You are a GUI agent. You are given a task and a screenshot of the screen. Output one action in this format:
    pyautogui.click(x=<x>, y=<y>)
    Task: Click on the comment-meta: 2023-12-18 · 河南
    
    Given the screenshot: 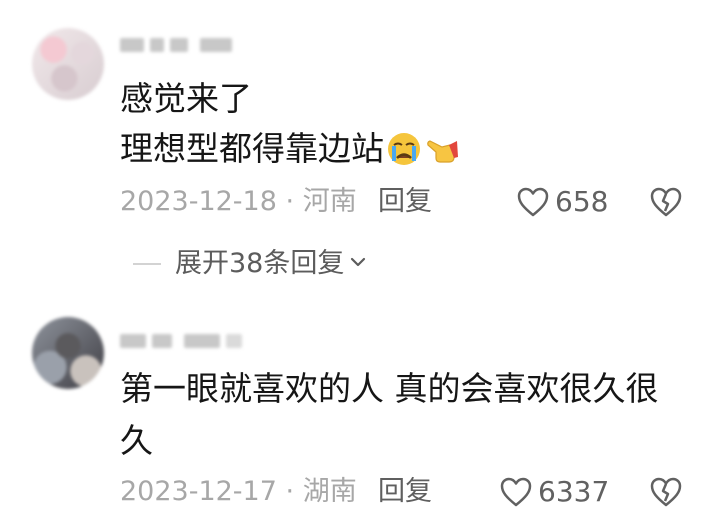 What is the action you would take?
    pyautogui.click(x=238, y=202)
    